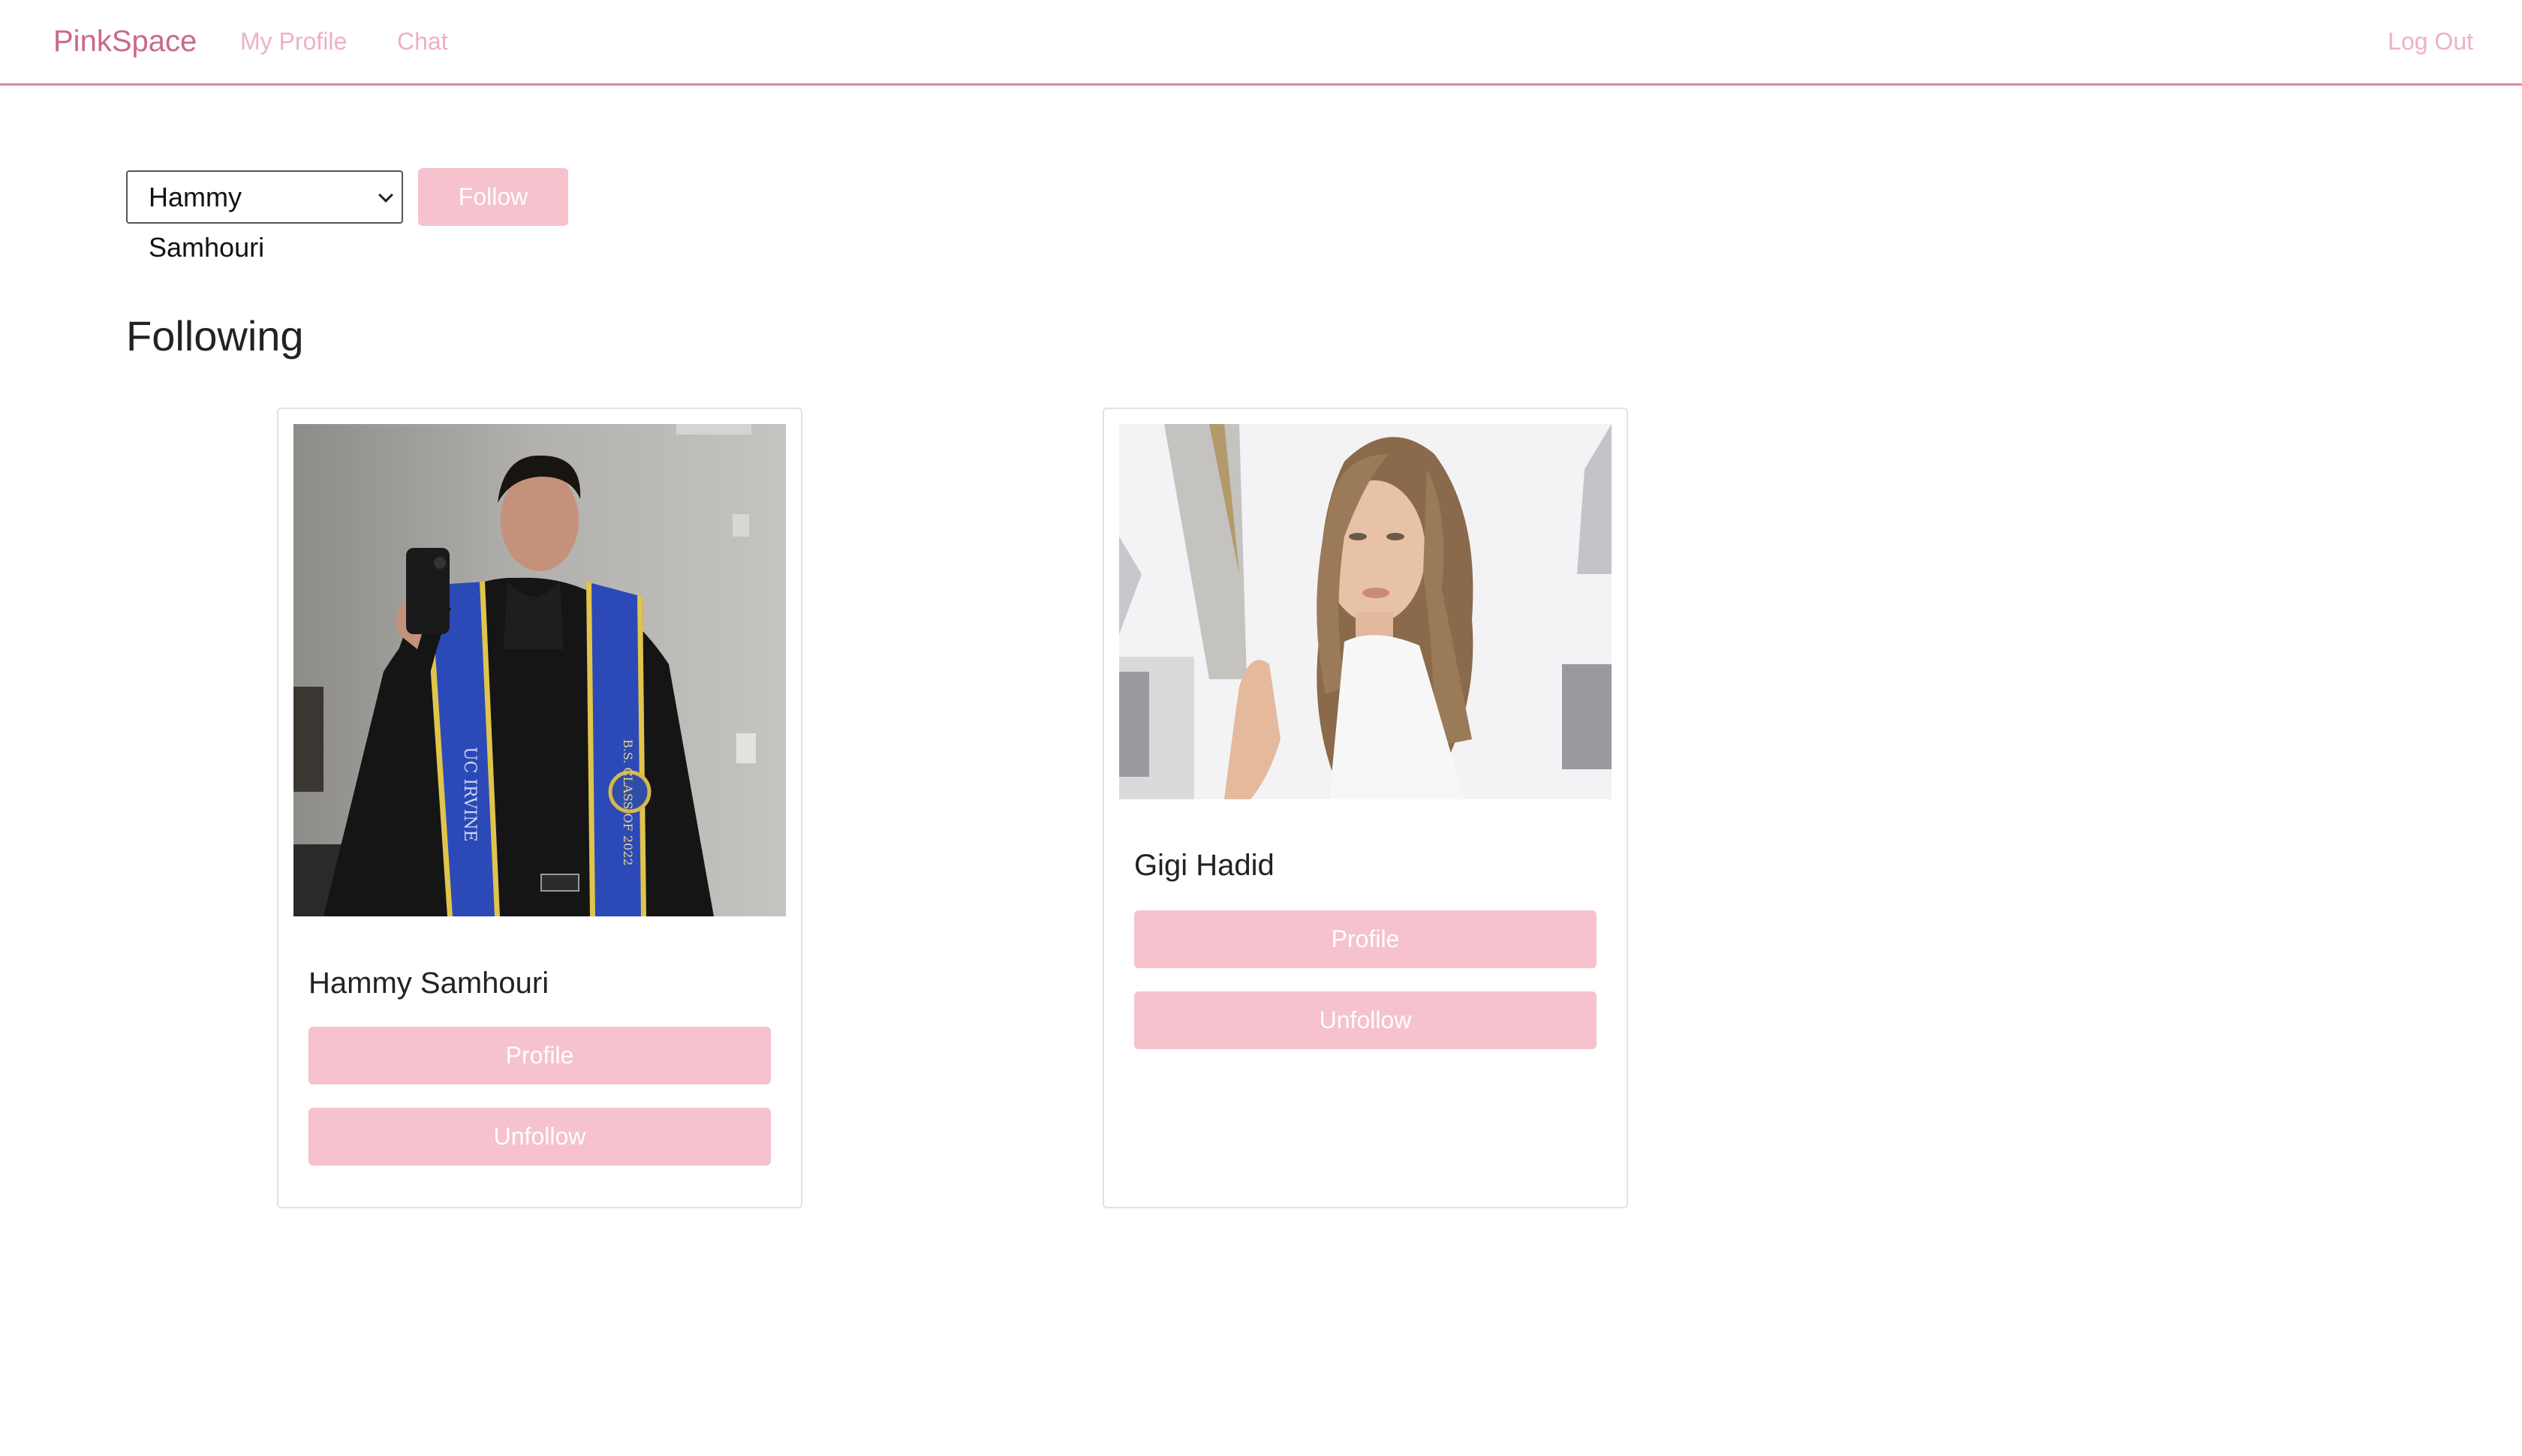 The image size is (2522, 1456). Describe the element at coordinates (293, 41) in the screenshot. I see `nav-my-profile-link: My Profile` at that location.